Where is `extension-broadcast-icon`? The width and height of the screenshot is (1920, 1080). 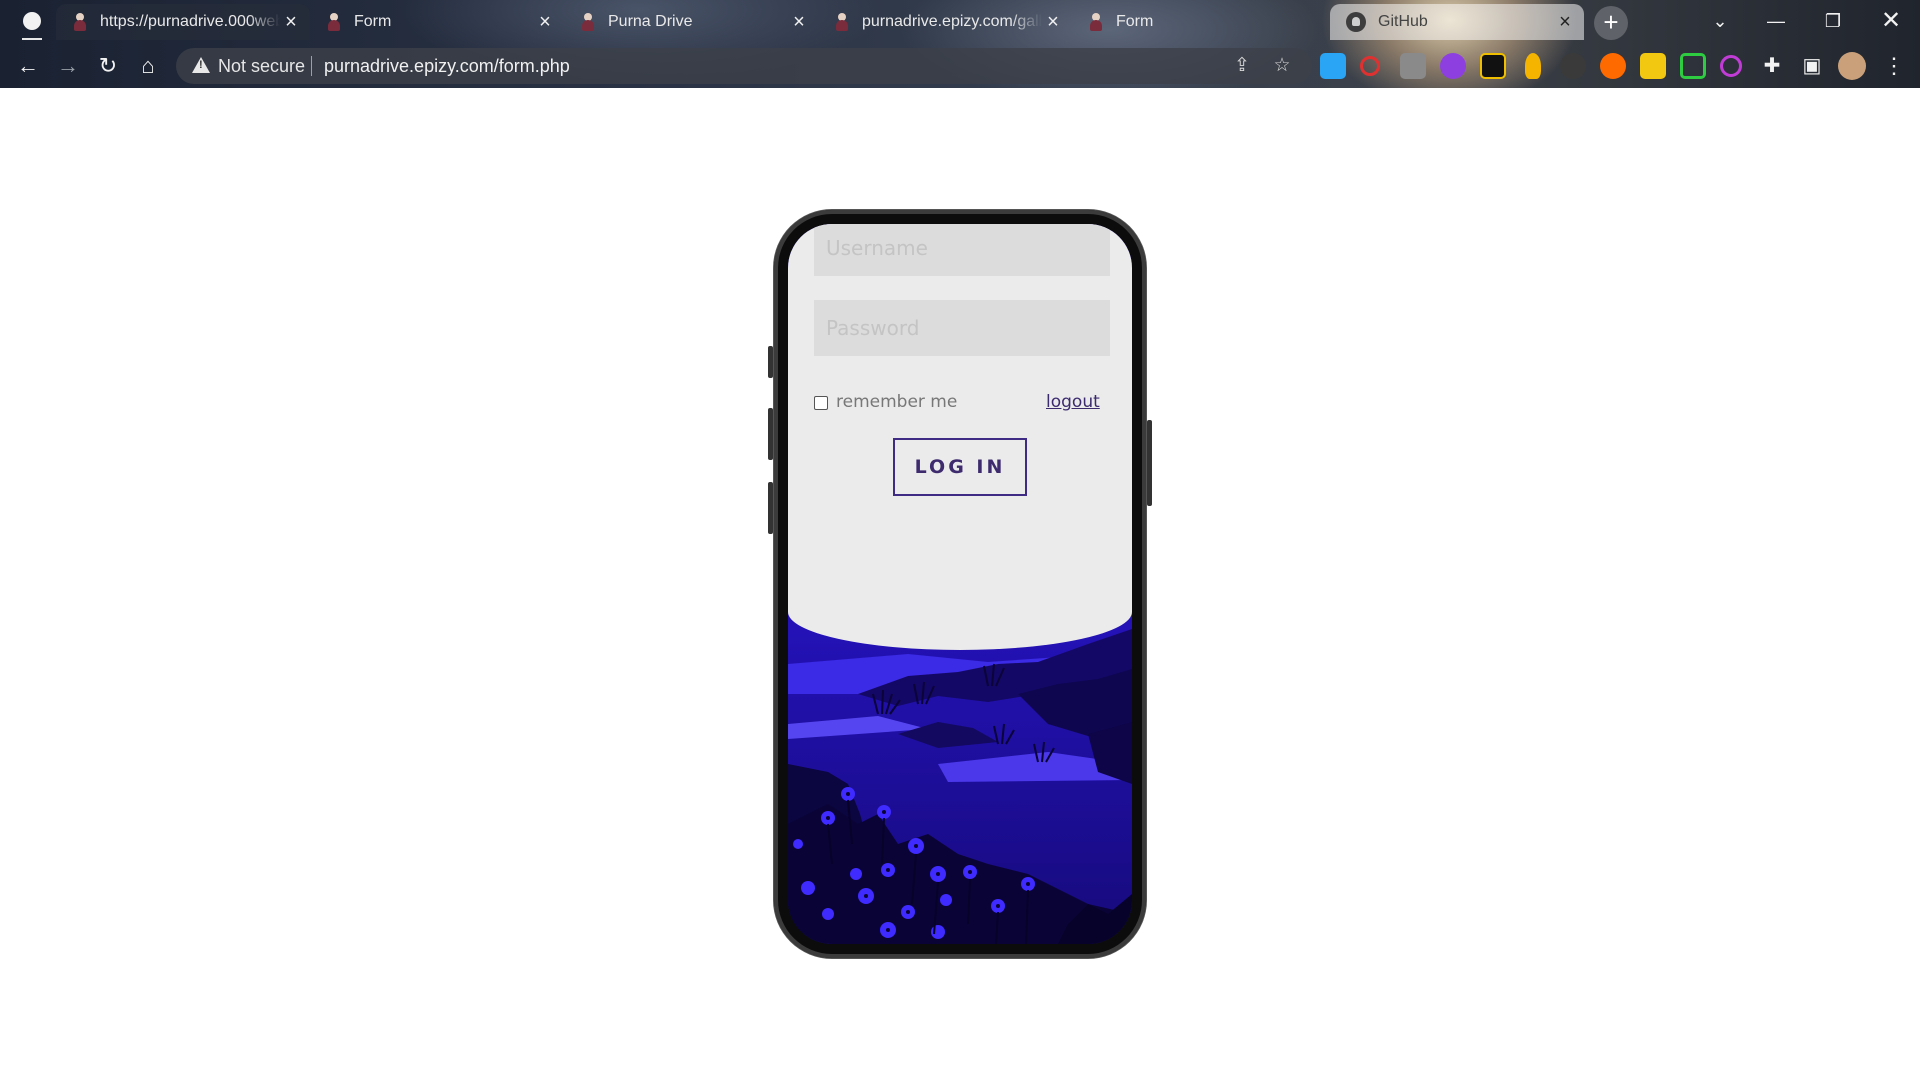 extension-broadcast-icon is located at coordinates (1731, 66).